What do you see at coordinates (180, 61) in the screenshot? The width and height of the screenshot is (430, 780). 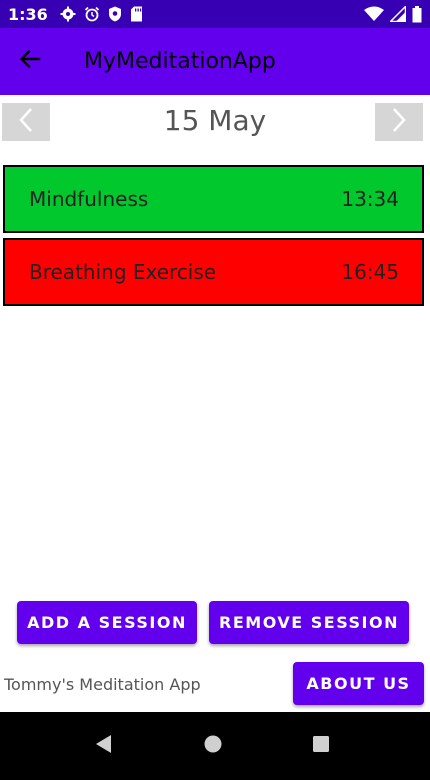 I see `app-title: MyMeditationApp` at bounding box center [180, 61].